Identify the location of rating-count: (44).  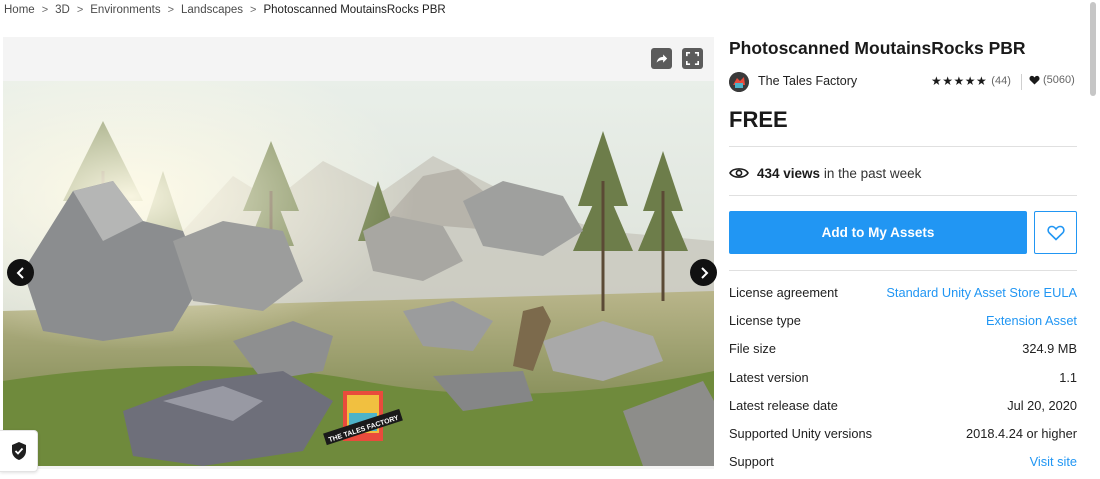
(1001, 81).